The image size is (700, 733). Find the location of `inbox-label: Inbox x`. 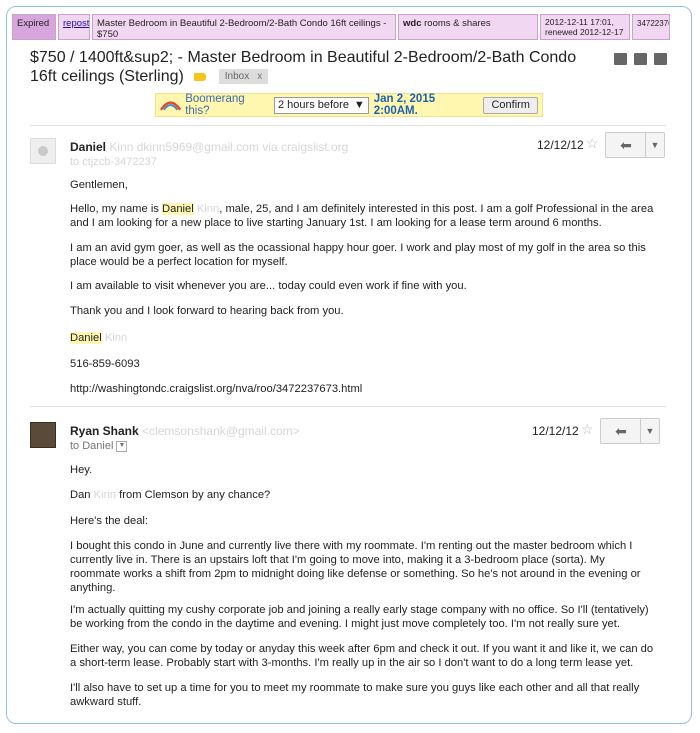

inbox-label: Inbox x is located at coordinates (243, 77).